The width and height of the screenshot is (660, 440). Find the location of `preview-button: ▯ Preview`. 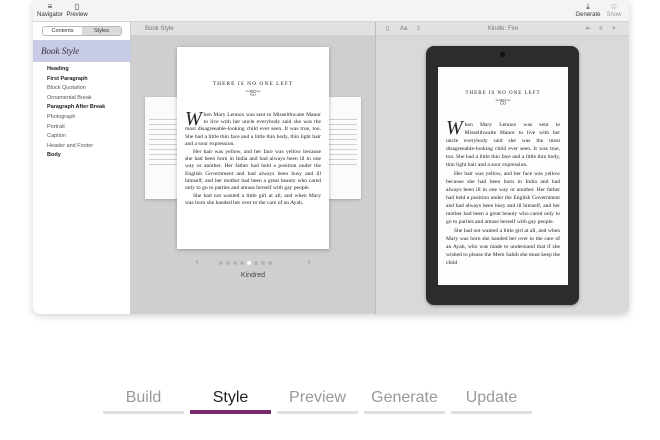

preview-button: ▯ Preview is located at coordinates (77, 9).